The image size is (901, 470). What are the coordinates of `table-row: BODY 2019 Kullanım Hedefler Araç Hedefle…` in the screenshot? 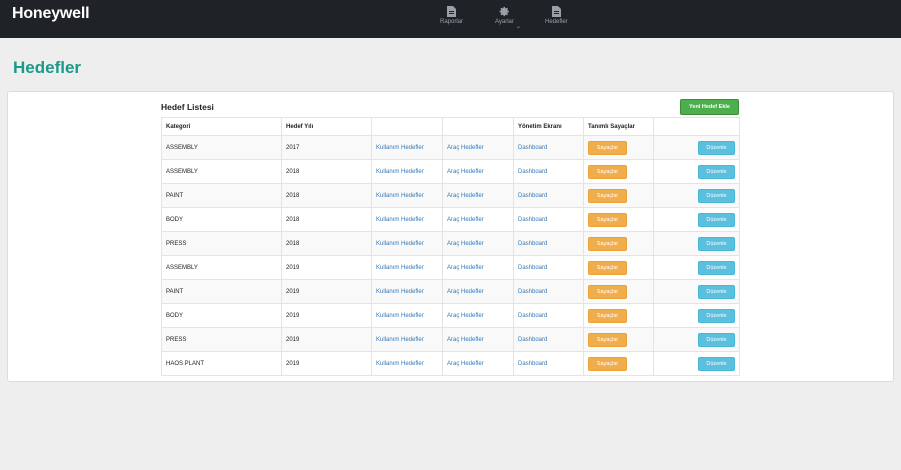 It's located at (450, 315).